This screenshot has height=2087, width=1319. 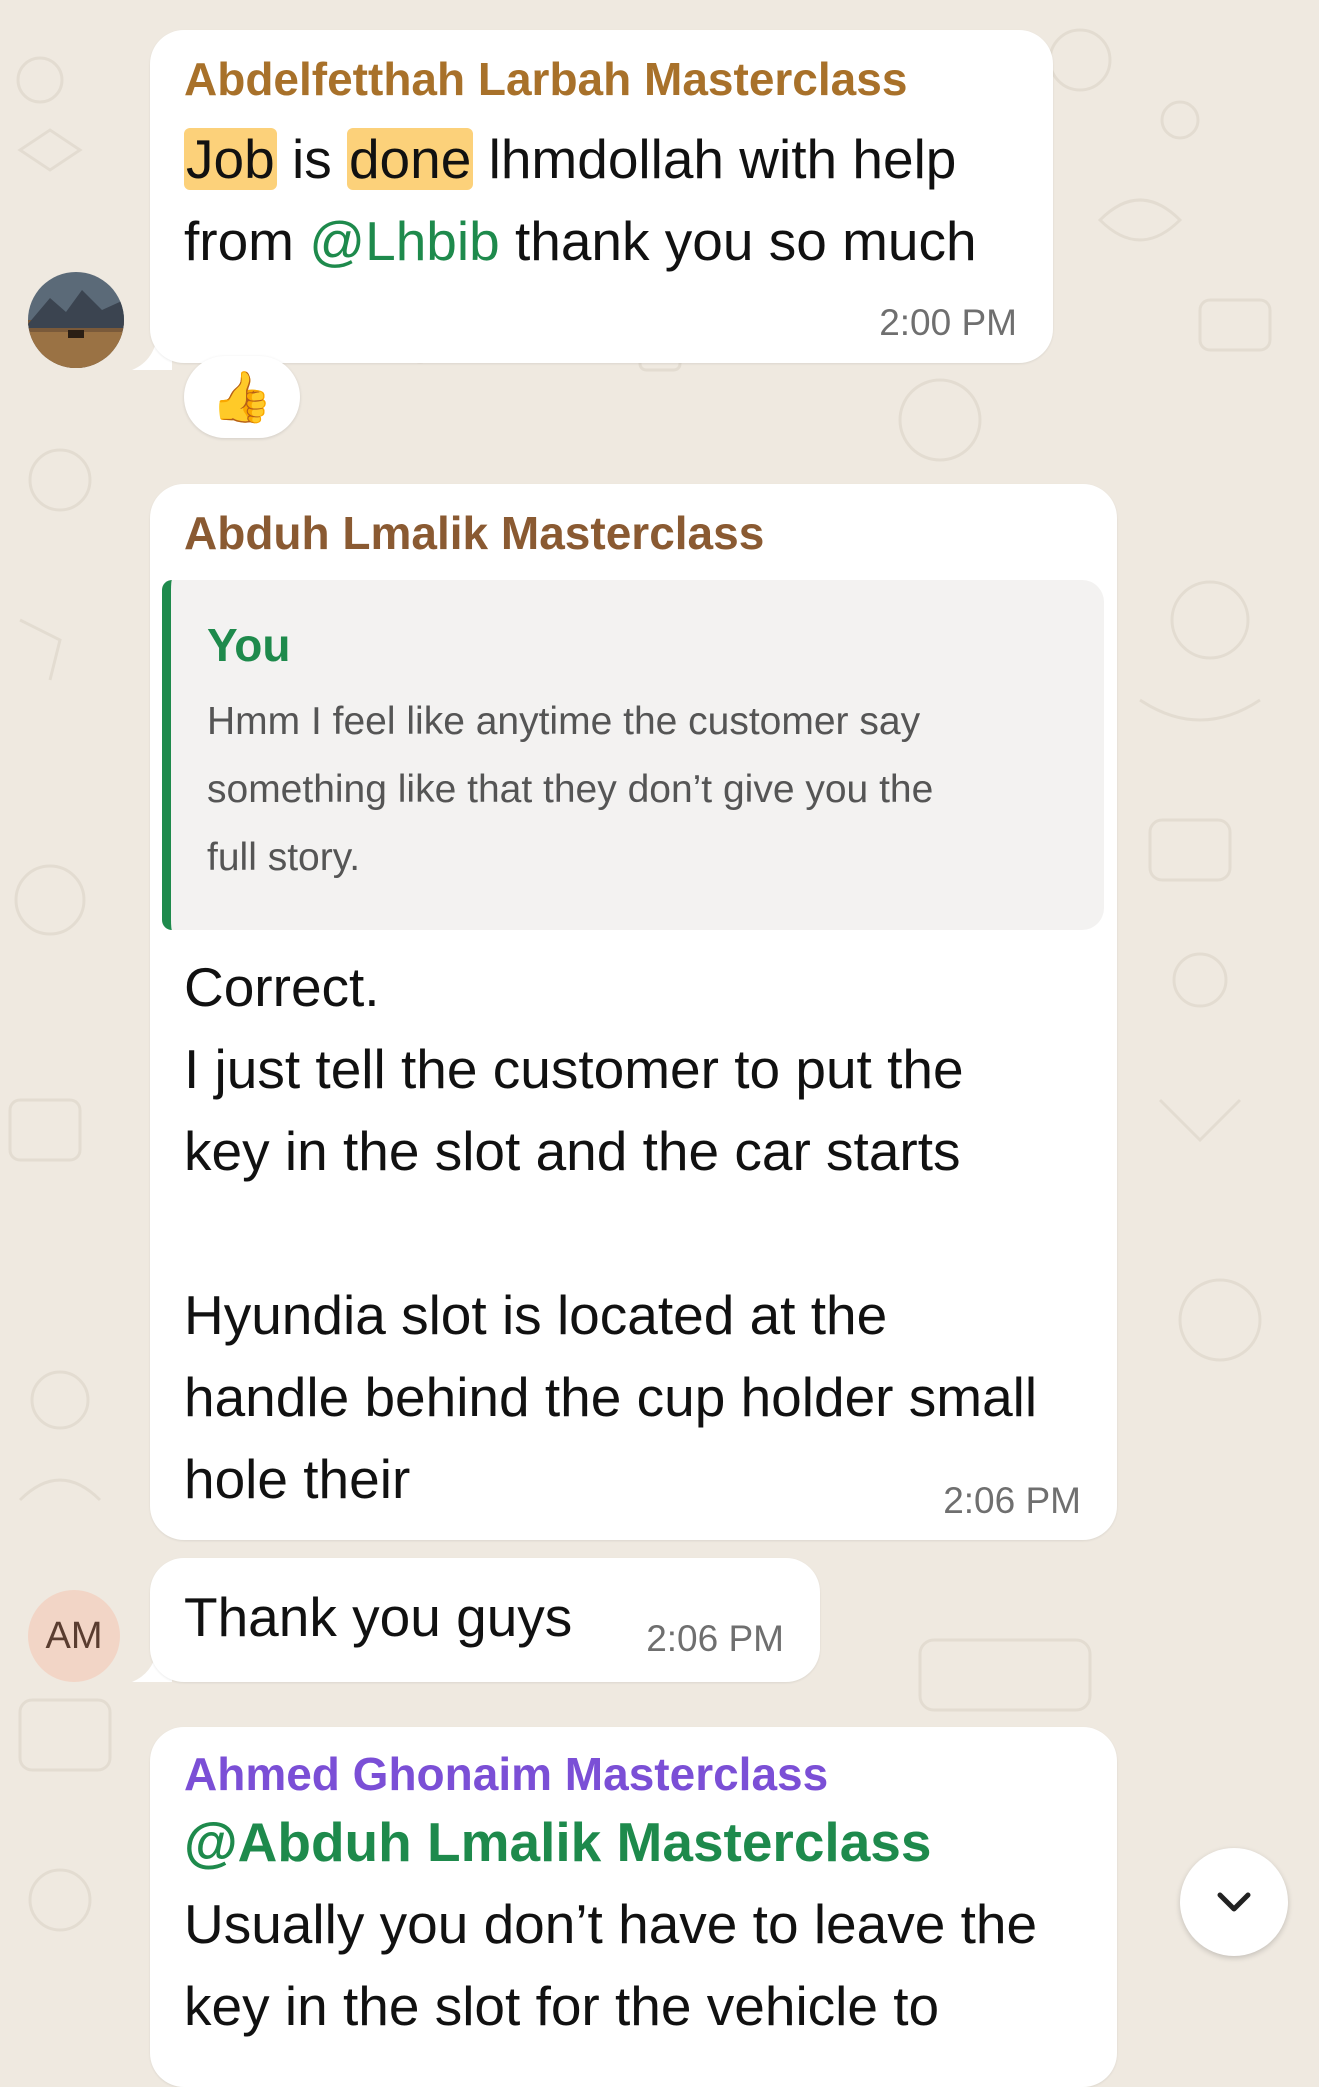 I want to click on landscape-avatar-icon, so click(x=76, y=320).